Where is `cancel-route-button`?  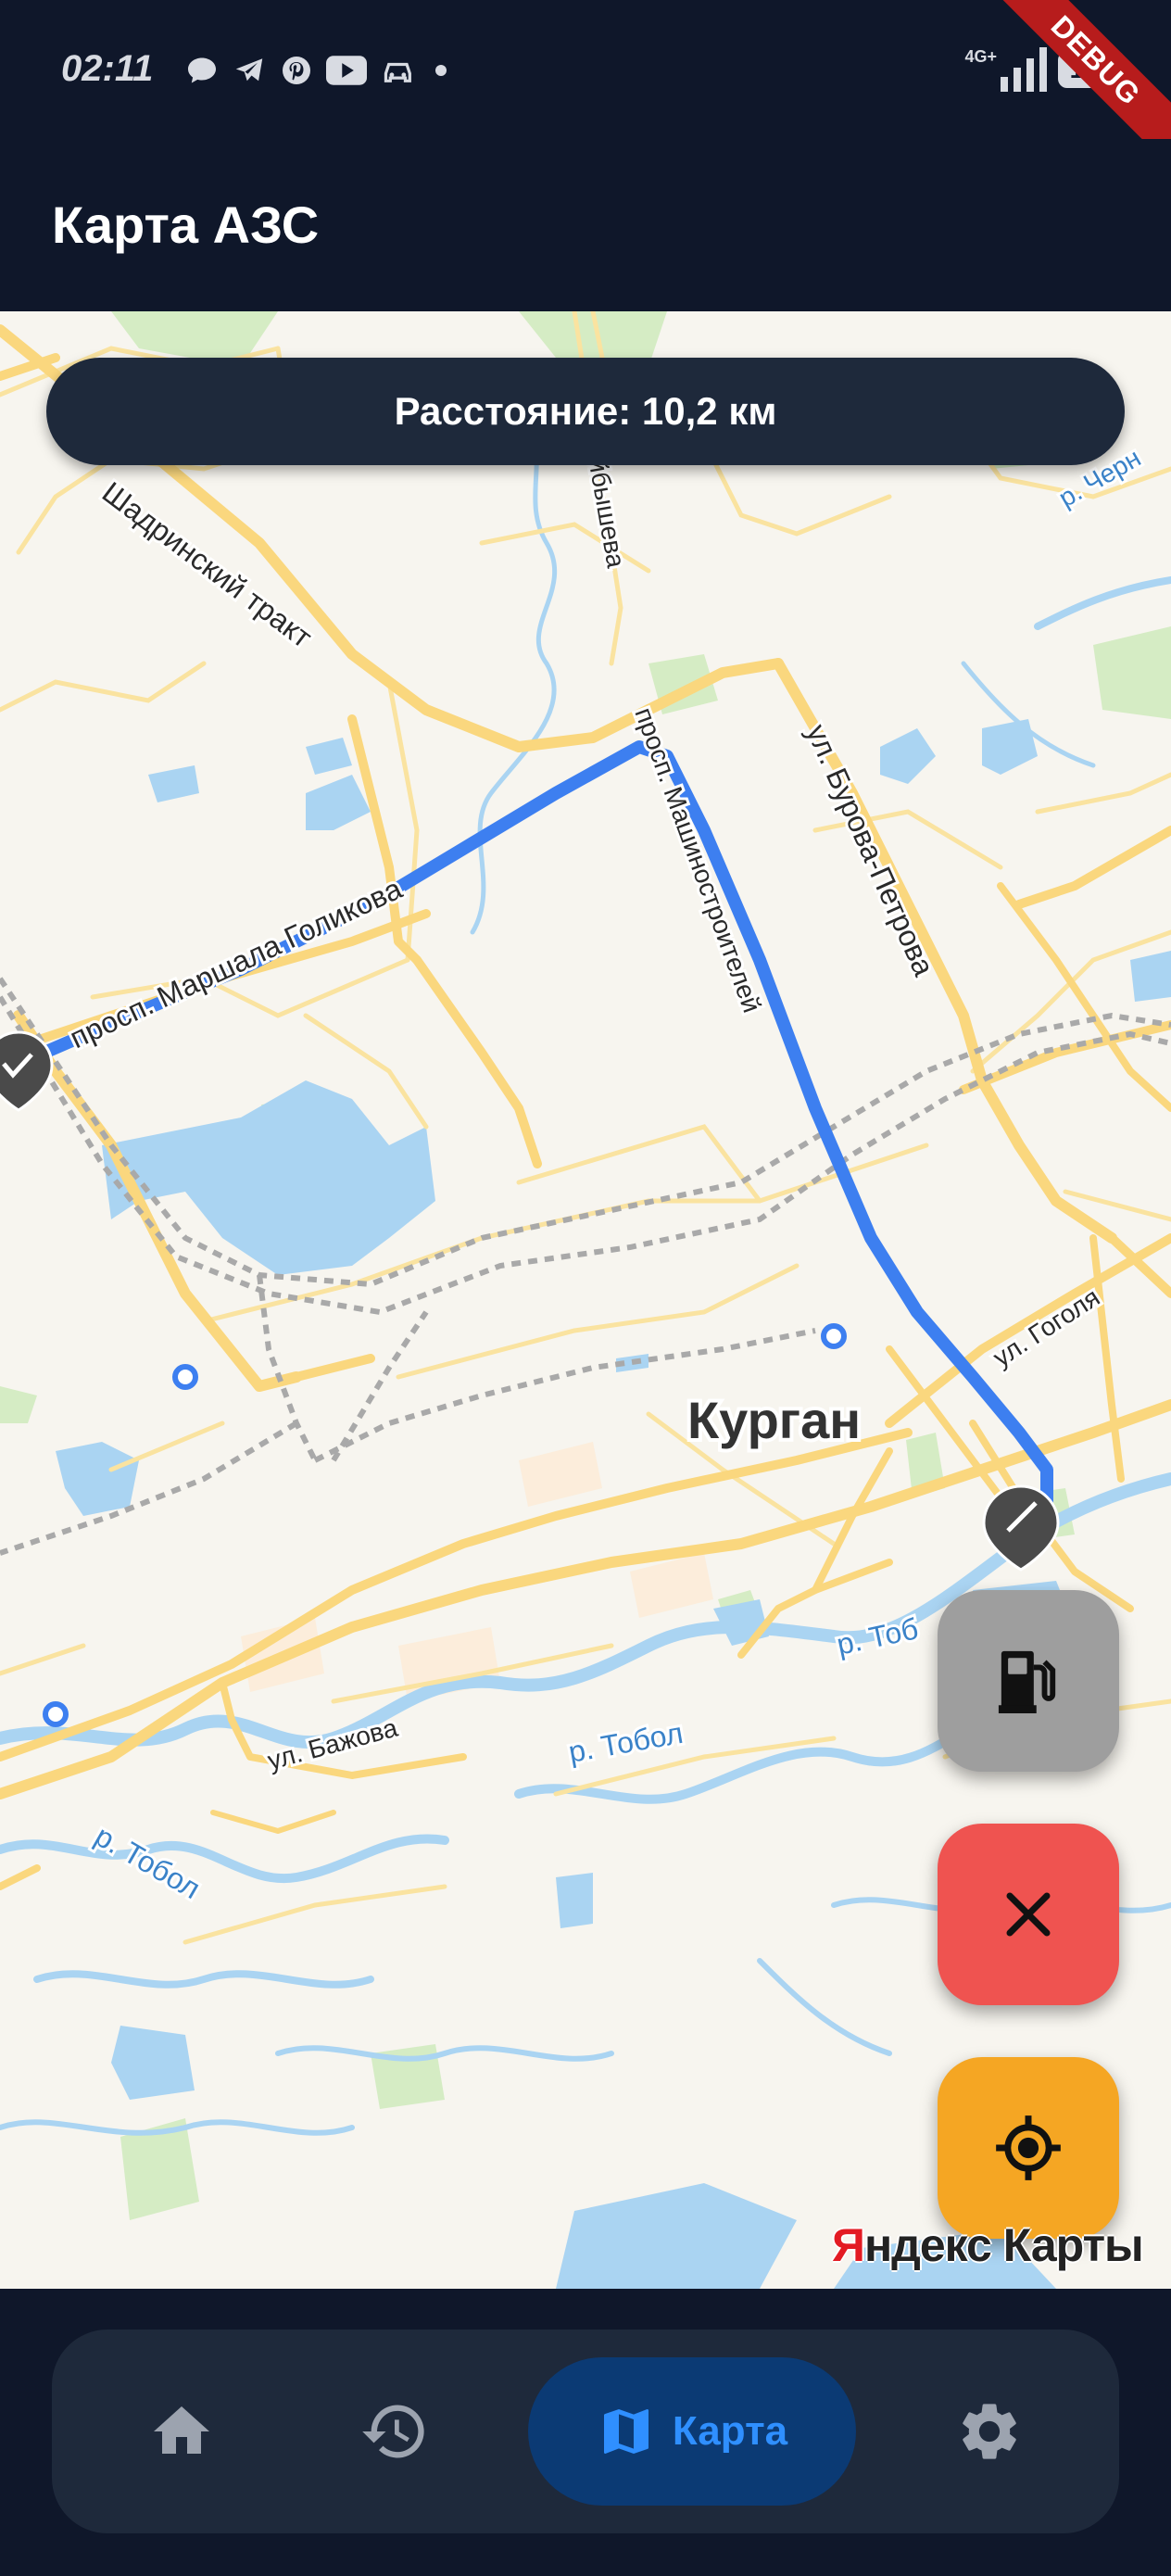
cancel-route-button is located at coordinates (1029, 1914).